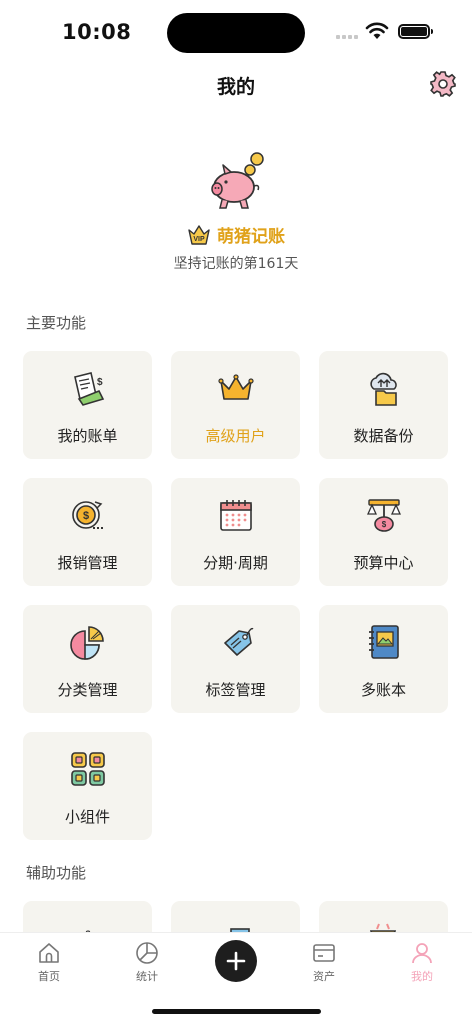 This screenshot has width=472, height=1024. What do you see at coordinates (56, 873) in the screenshot?
I see `section-title-aux: 辅助功能` at bounding box center [56, 873].